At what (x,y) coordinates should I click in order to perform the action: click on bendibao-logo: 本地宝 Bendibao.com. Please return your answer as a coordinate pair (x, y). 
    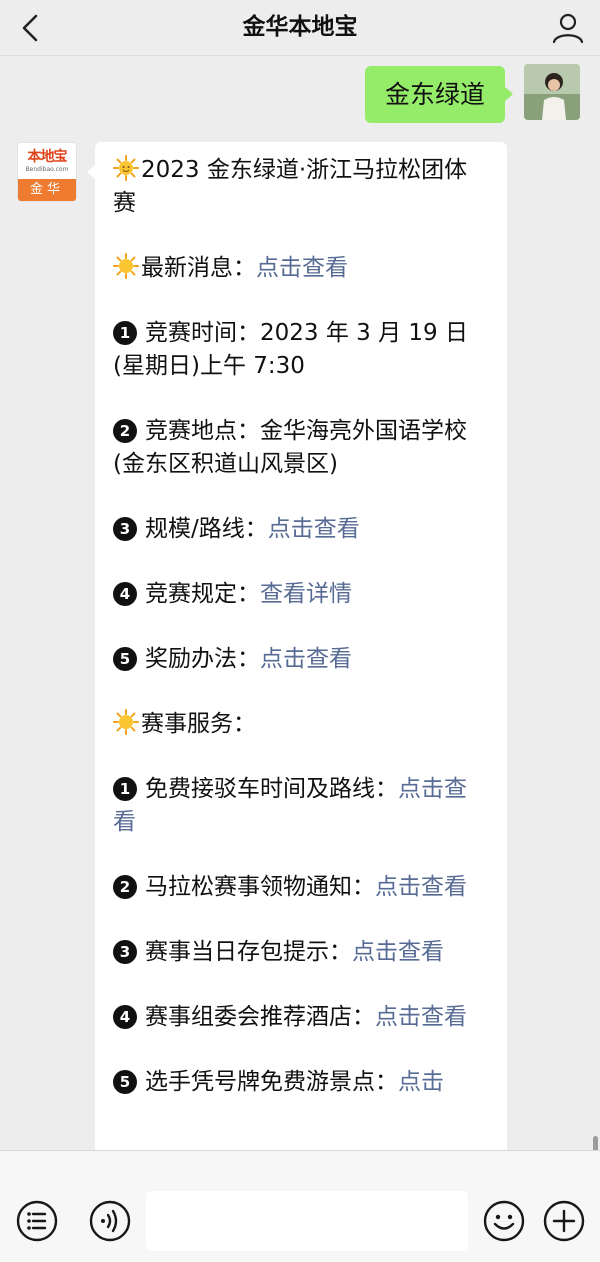
    Looking at the image, I should click on (47, 161).